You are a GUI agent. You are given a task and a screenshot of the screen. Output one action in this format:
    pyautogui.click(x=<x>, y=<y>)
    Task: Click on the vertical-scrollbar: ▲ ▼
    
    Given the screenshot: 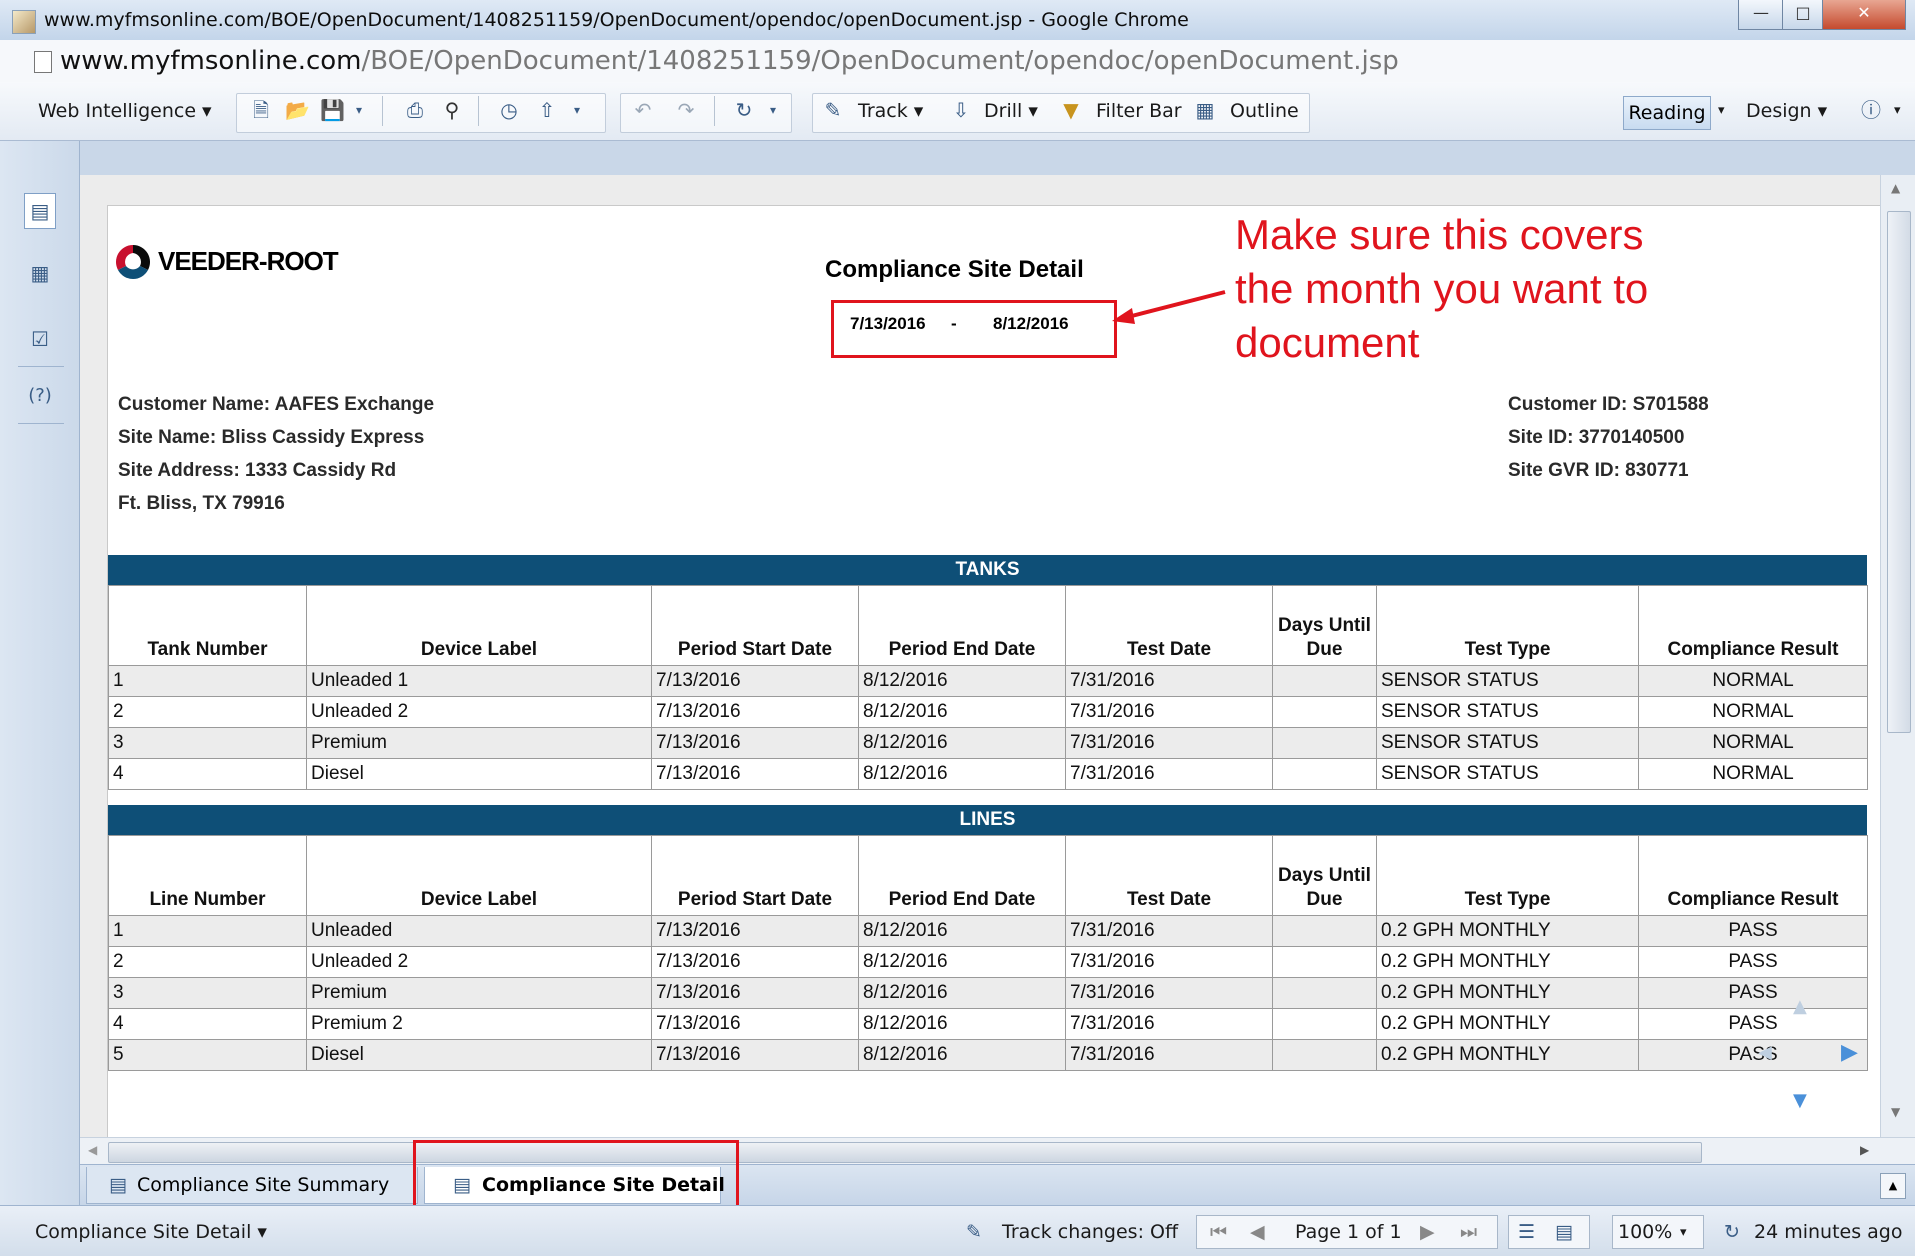 What is the action you would take?
    pyautogui.click(x=1897, y=656)
    